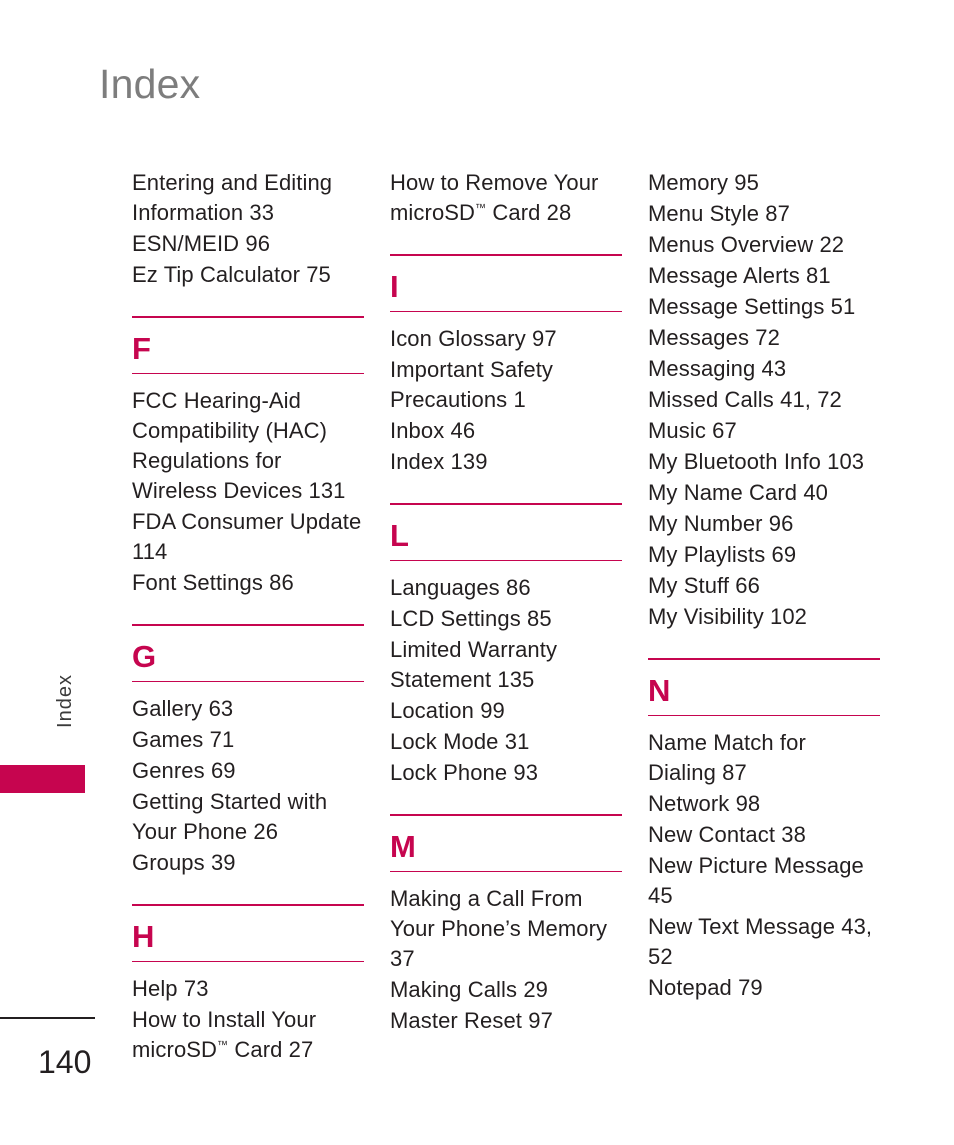  Describe the element at coordinates (764, 214) in the screenshot. I see `index-entry: Menu Style 87` at that location.